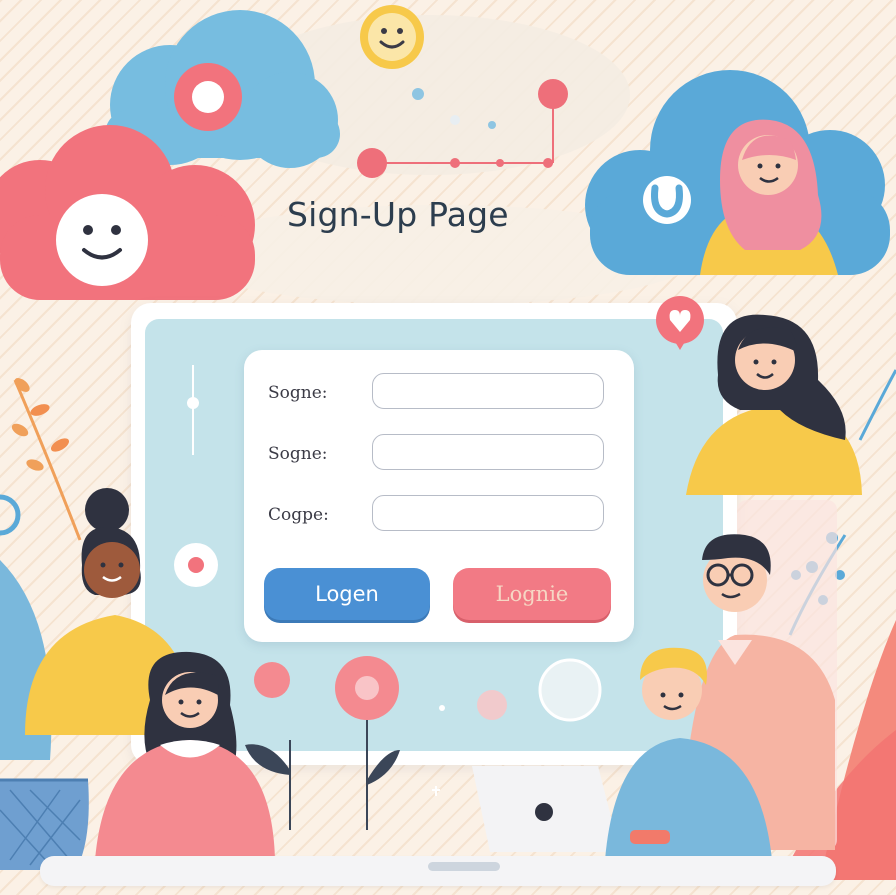  What do you see at coordinates (298, 454) in the screenshot?
I see `field-label-2: Sogne:` at bounding box center [298, 454].